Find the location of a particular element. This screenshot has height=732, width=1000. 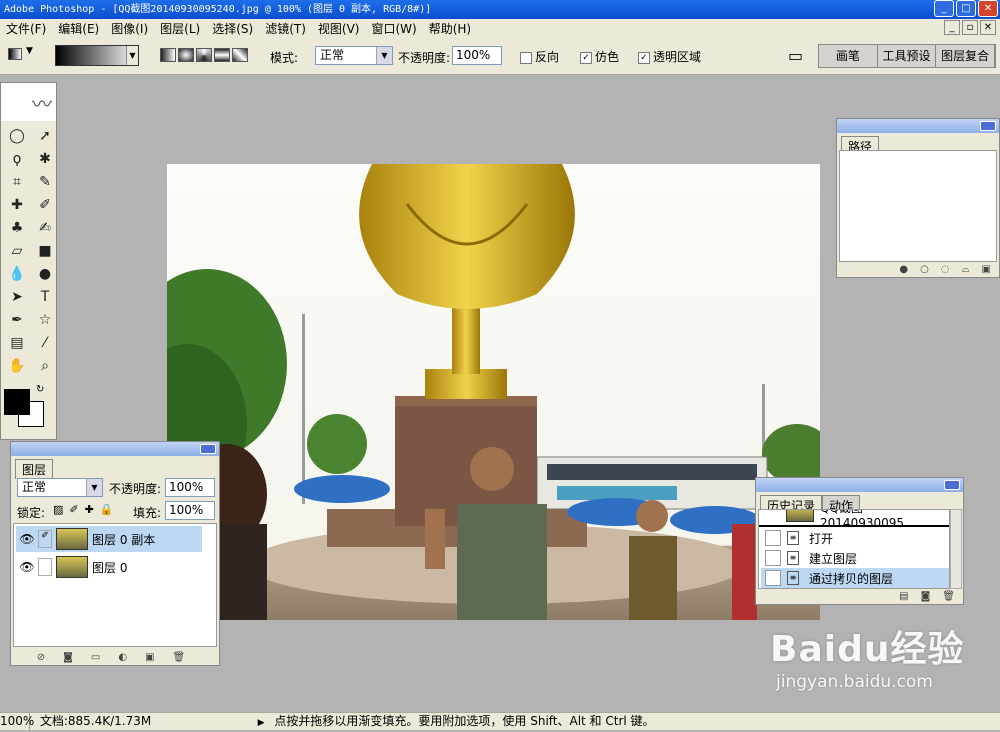

linear-gradient-button is located at coordinates (168, 55).